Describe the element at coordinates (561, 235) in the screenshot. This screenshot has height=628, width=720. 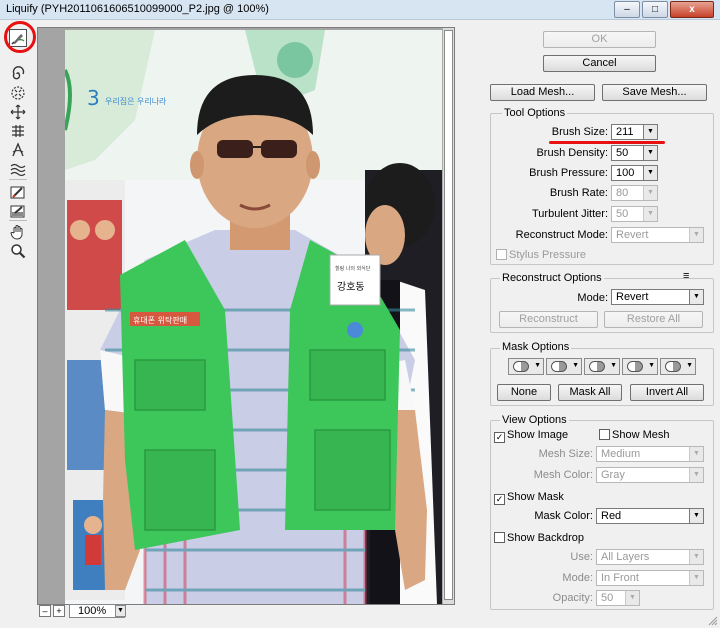
I see `reconstruct-mode-label: Reconstruct Mode:` at that location.